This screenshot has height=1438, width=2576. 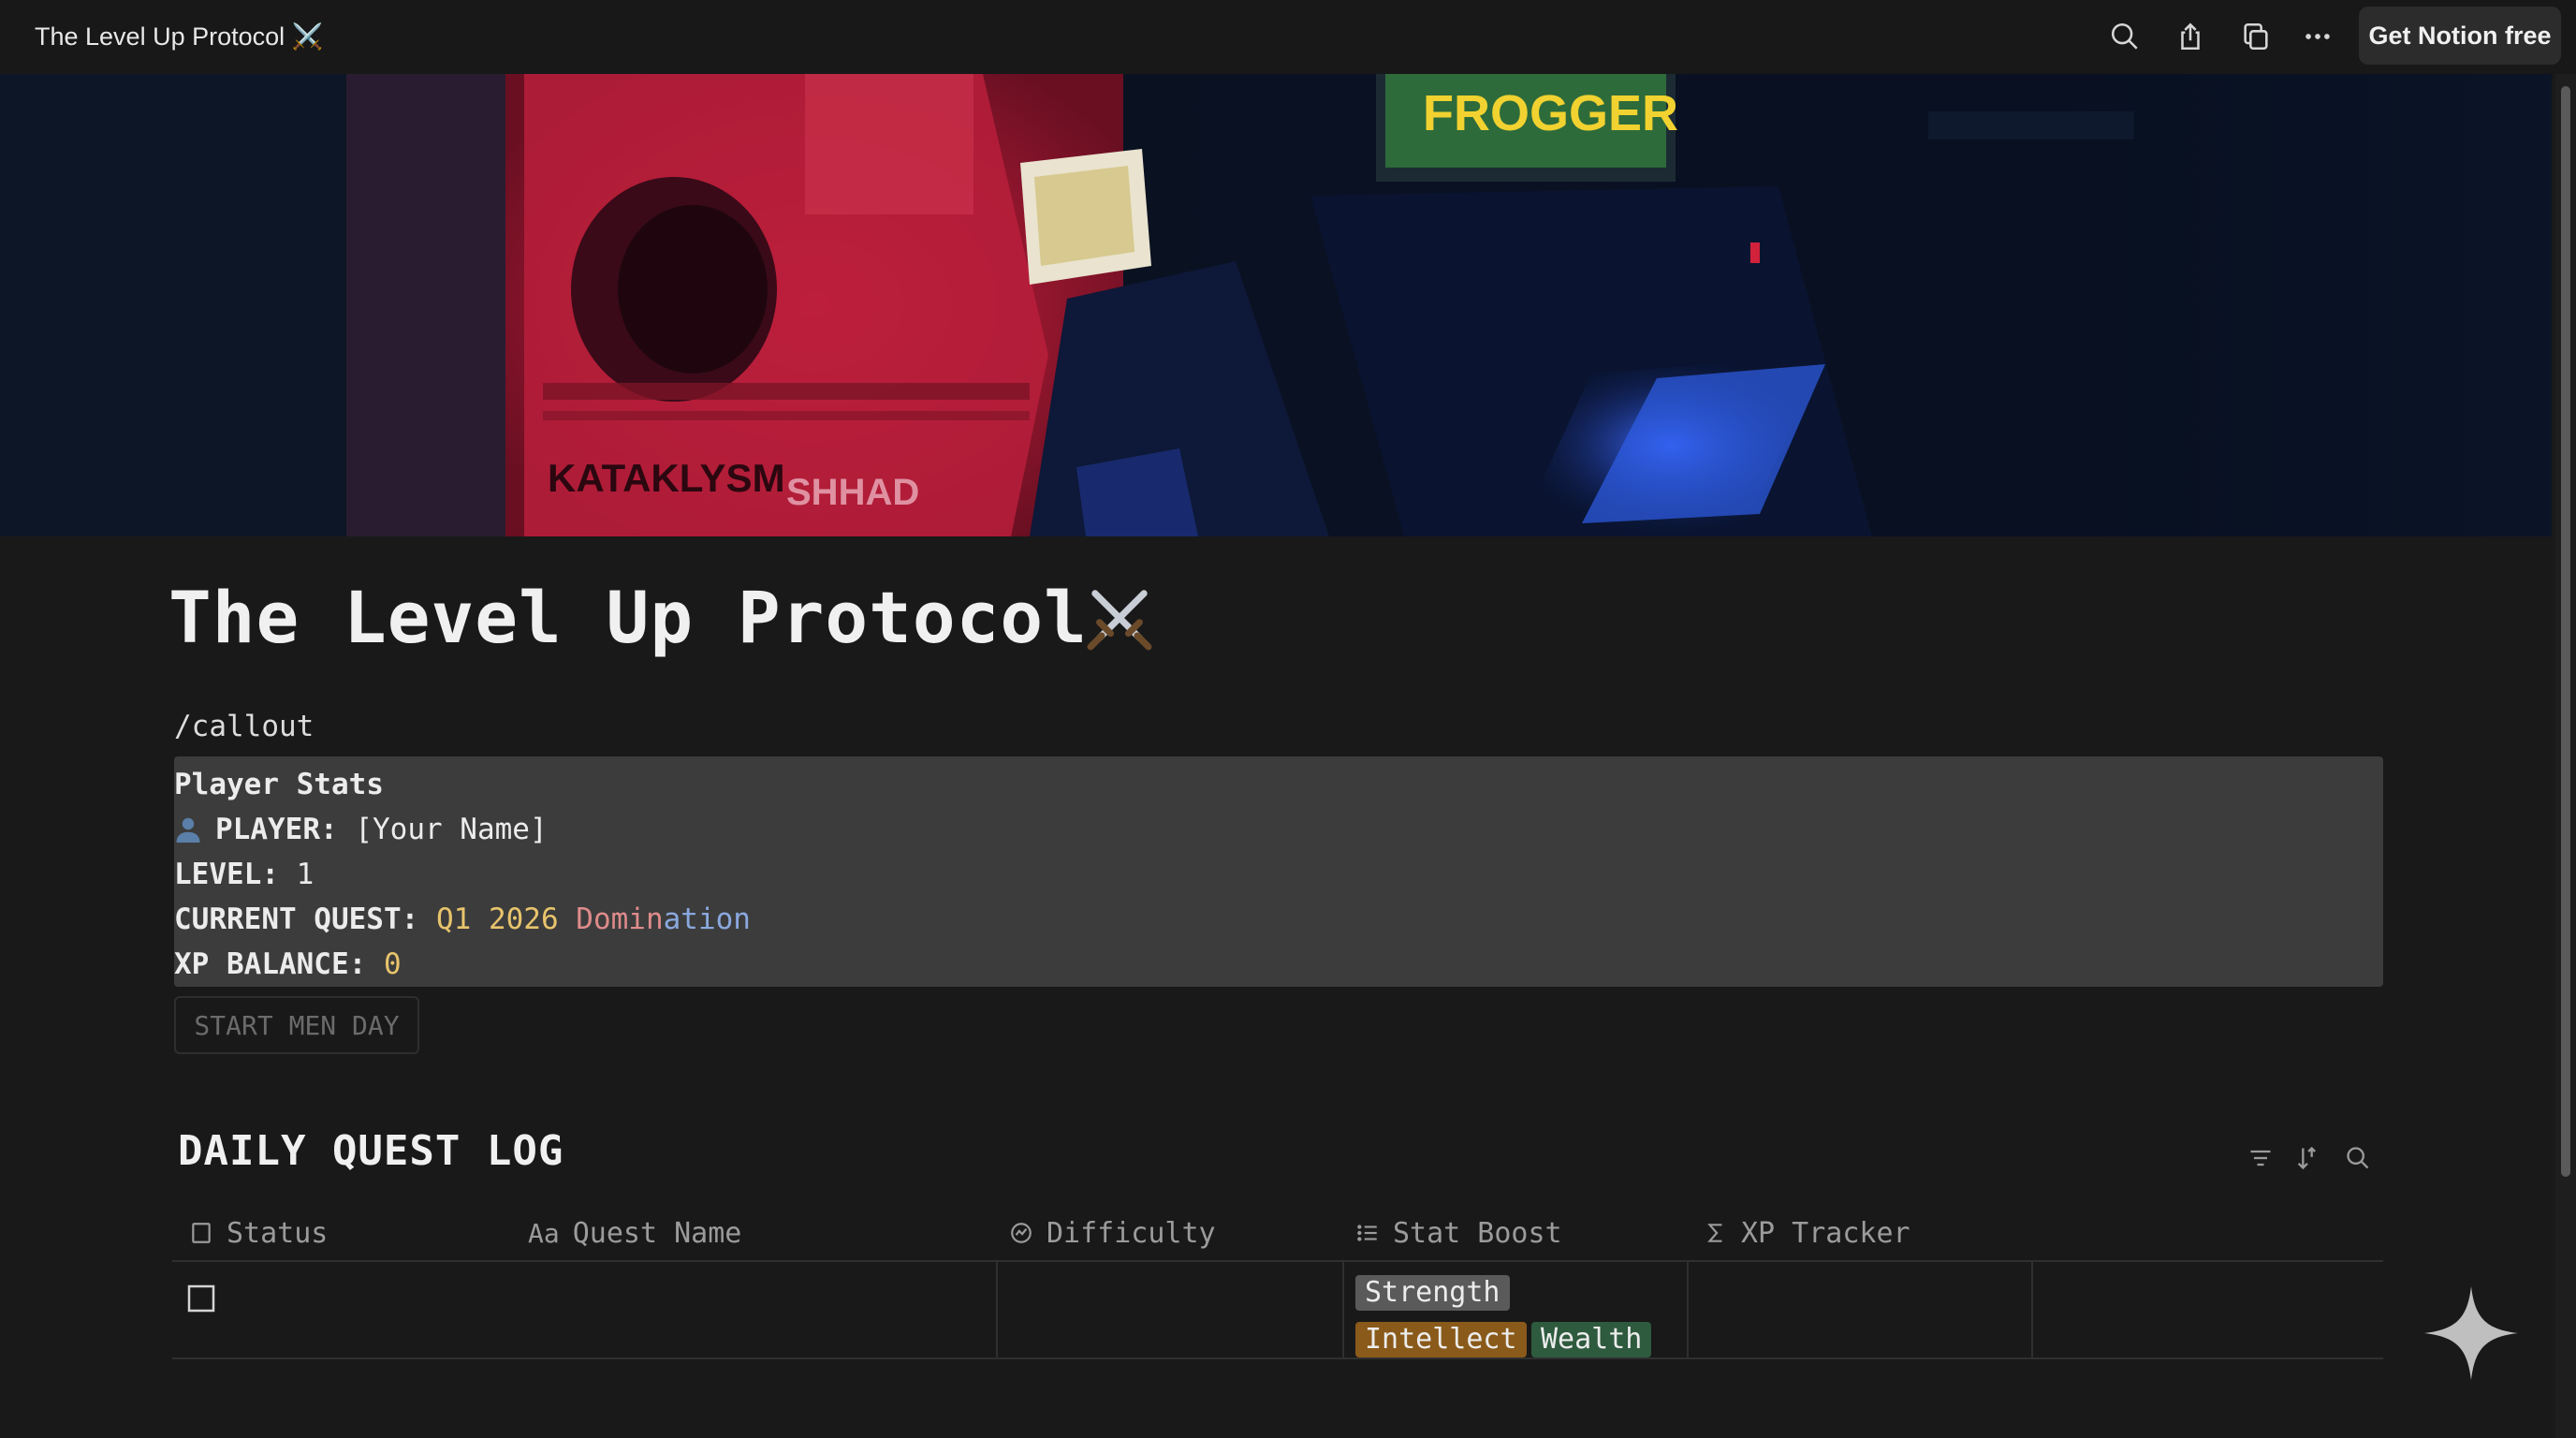 What do you see at coordinates (1119, 620) in the screenshot?
I see `swords-icon` at bounding box center [1119, 620].